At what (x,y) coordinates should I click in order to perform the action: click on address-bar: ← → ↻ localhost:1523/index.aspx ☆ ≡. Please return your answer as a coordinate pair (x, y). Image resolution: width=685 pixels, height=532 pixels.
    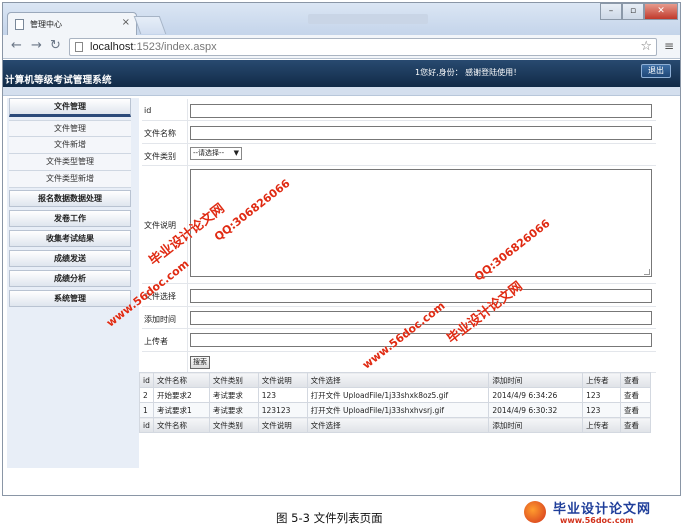
    Looking at the image, I should click on (341, 47).